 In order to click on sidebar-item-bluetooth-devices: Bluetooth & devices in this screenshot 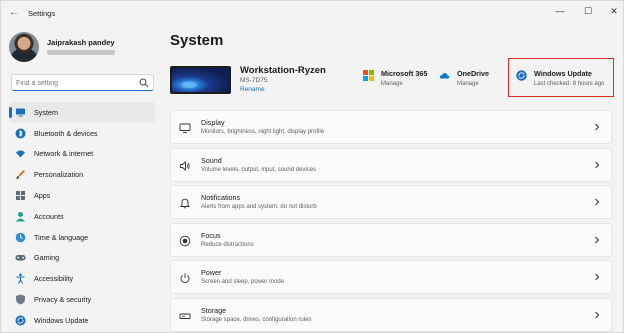, I will do `click(82, 133)`.